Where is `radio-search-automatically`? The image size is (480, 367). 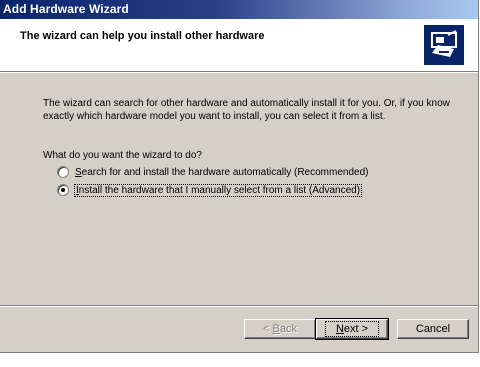 radio-search-automatically is located at coordinates (63, 172).